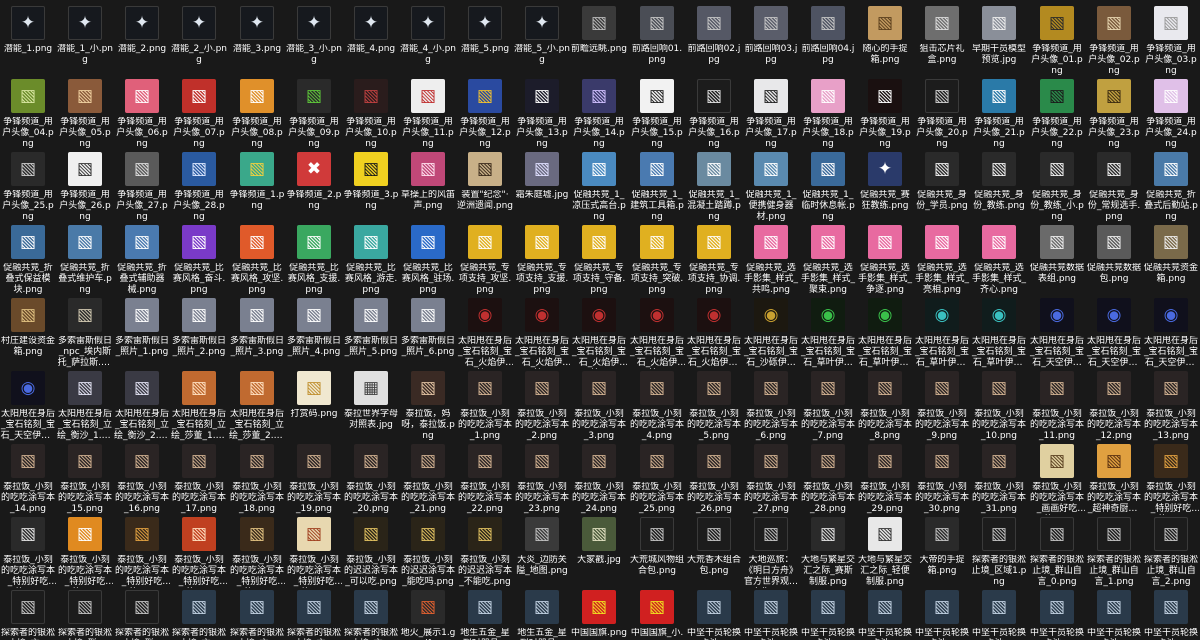 The image size is (1200, 640). Describe the element at coordinates (1171, 261) in the screenshot. I see `file-item: ▧ 促融共竞资金箱.png` at that location.